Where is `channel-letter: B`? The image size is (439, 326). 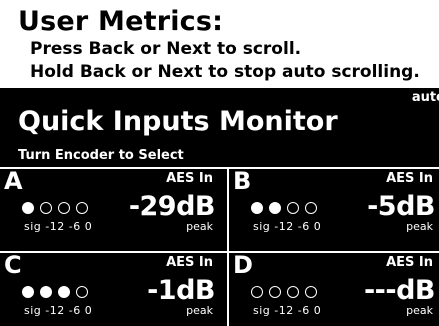 channel-letter: B is located at coordinates (242, 182).